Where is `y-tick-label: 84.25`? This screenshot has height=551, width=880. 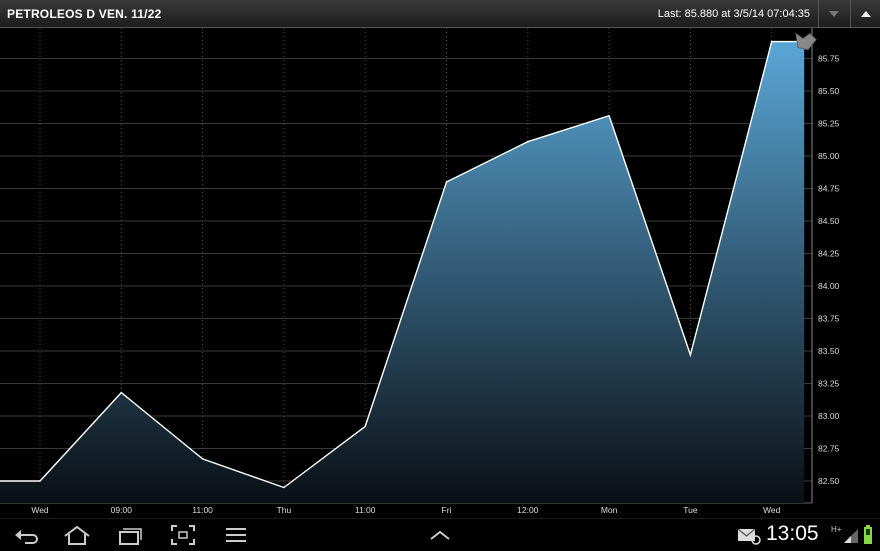
y-tick-label: 84.25 is located at coordinates (829, 254).